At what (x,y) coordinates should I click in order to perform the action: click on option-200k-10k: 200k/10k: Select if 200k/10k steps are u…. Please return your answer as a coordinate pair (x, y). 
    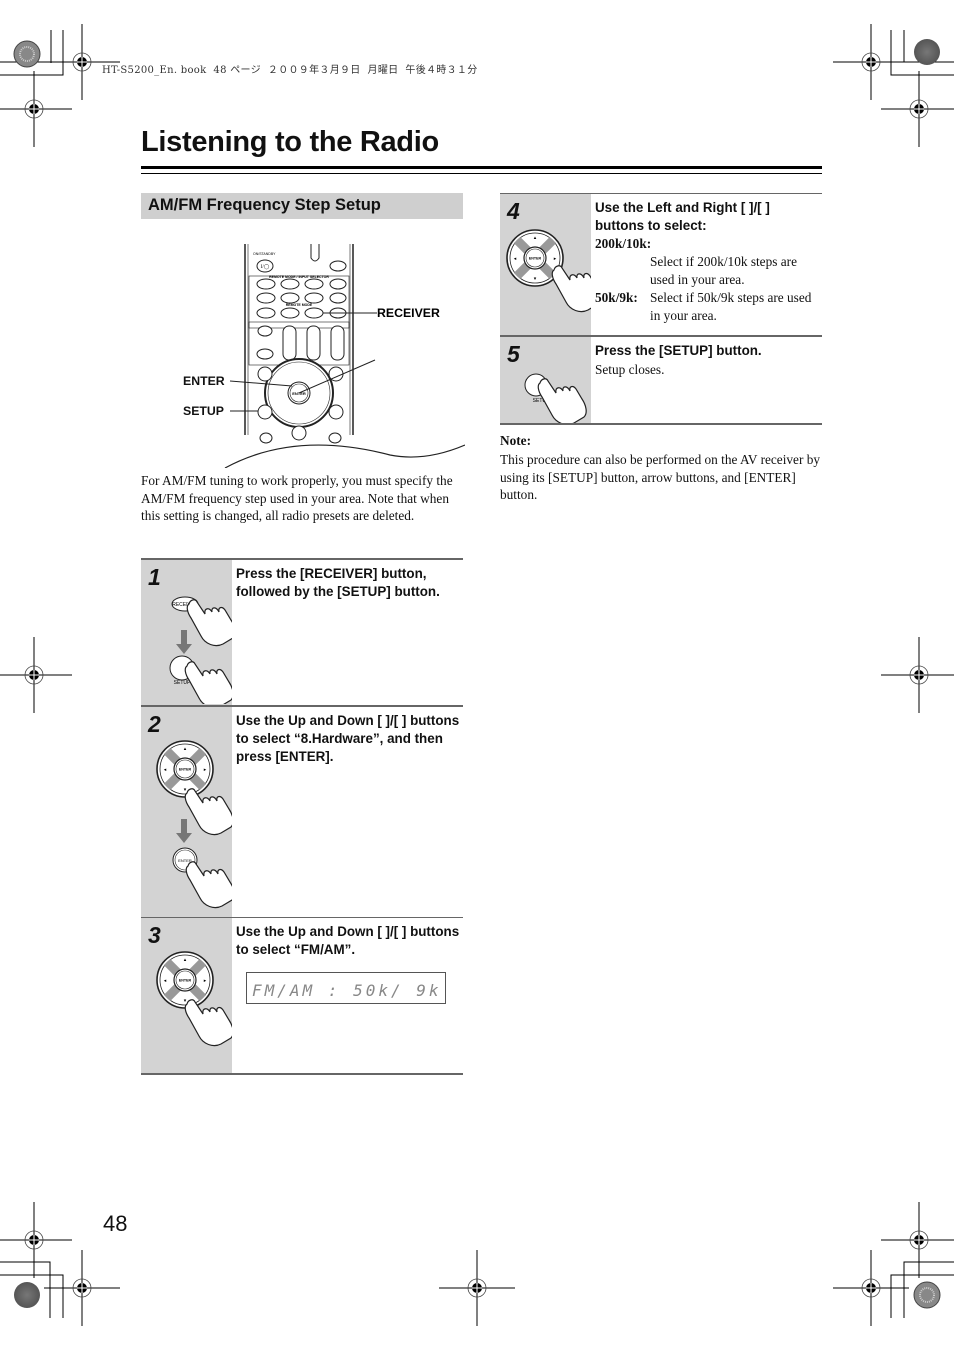
    Looking at the image, I should click on (708, 262).